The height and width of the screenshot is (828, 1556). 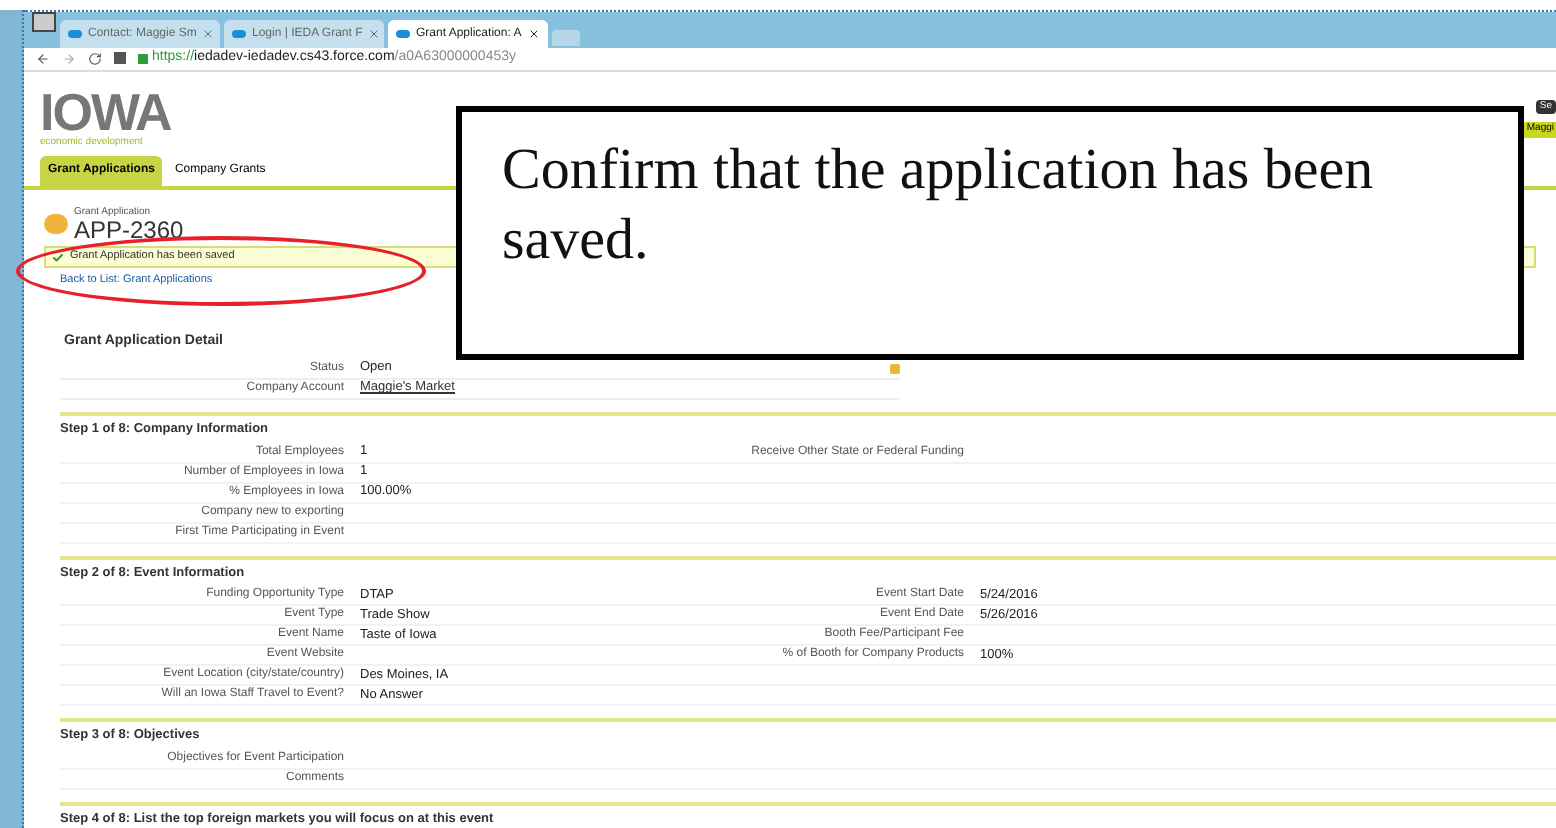 I want to click on reload-icon, so click(x=95, y=58).